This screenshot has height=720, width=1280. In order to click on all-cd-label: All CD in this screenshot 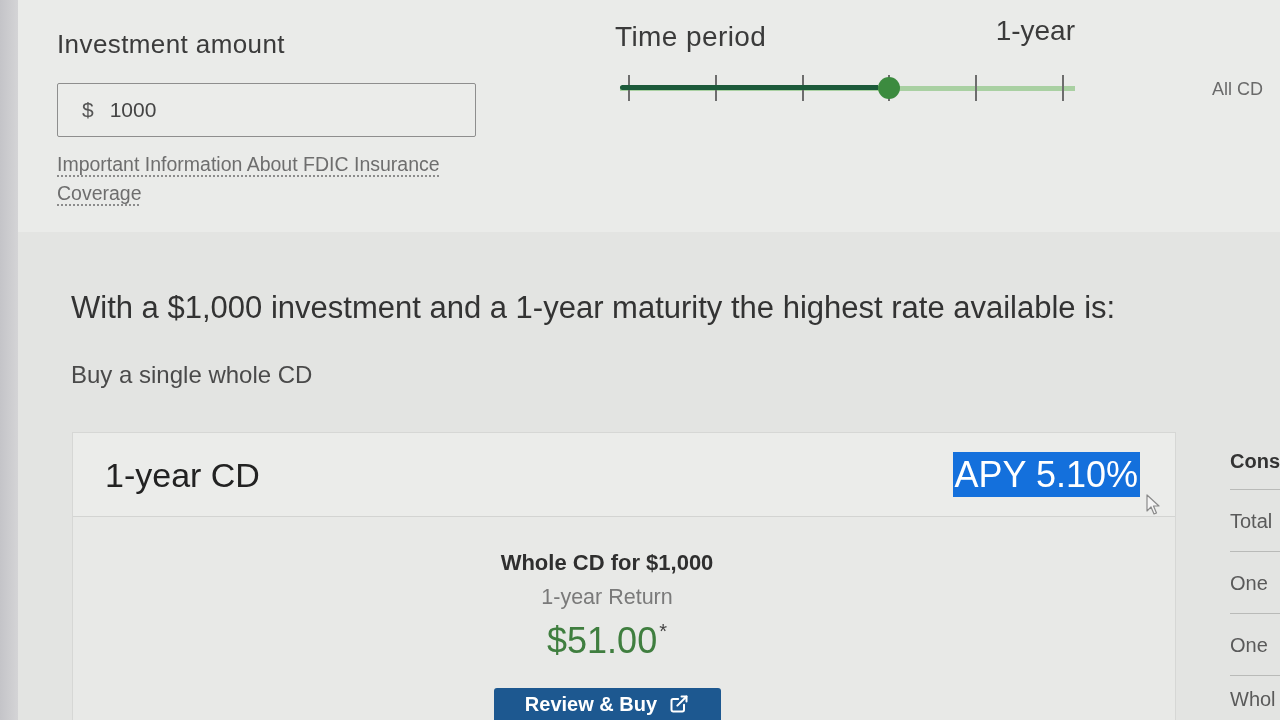, I will do `click(1237, 89)`.